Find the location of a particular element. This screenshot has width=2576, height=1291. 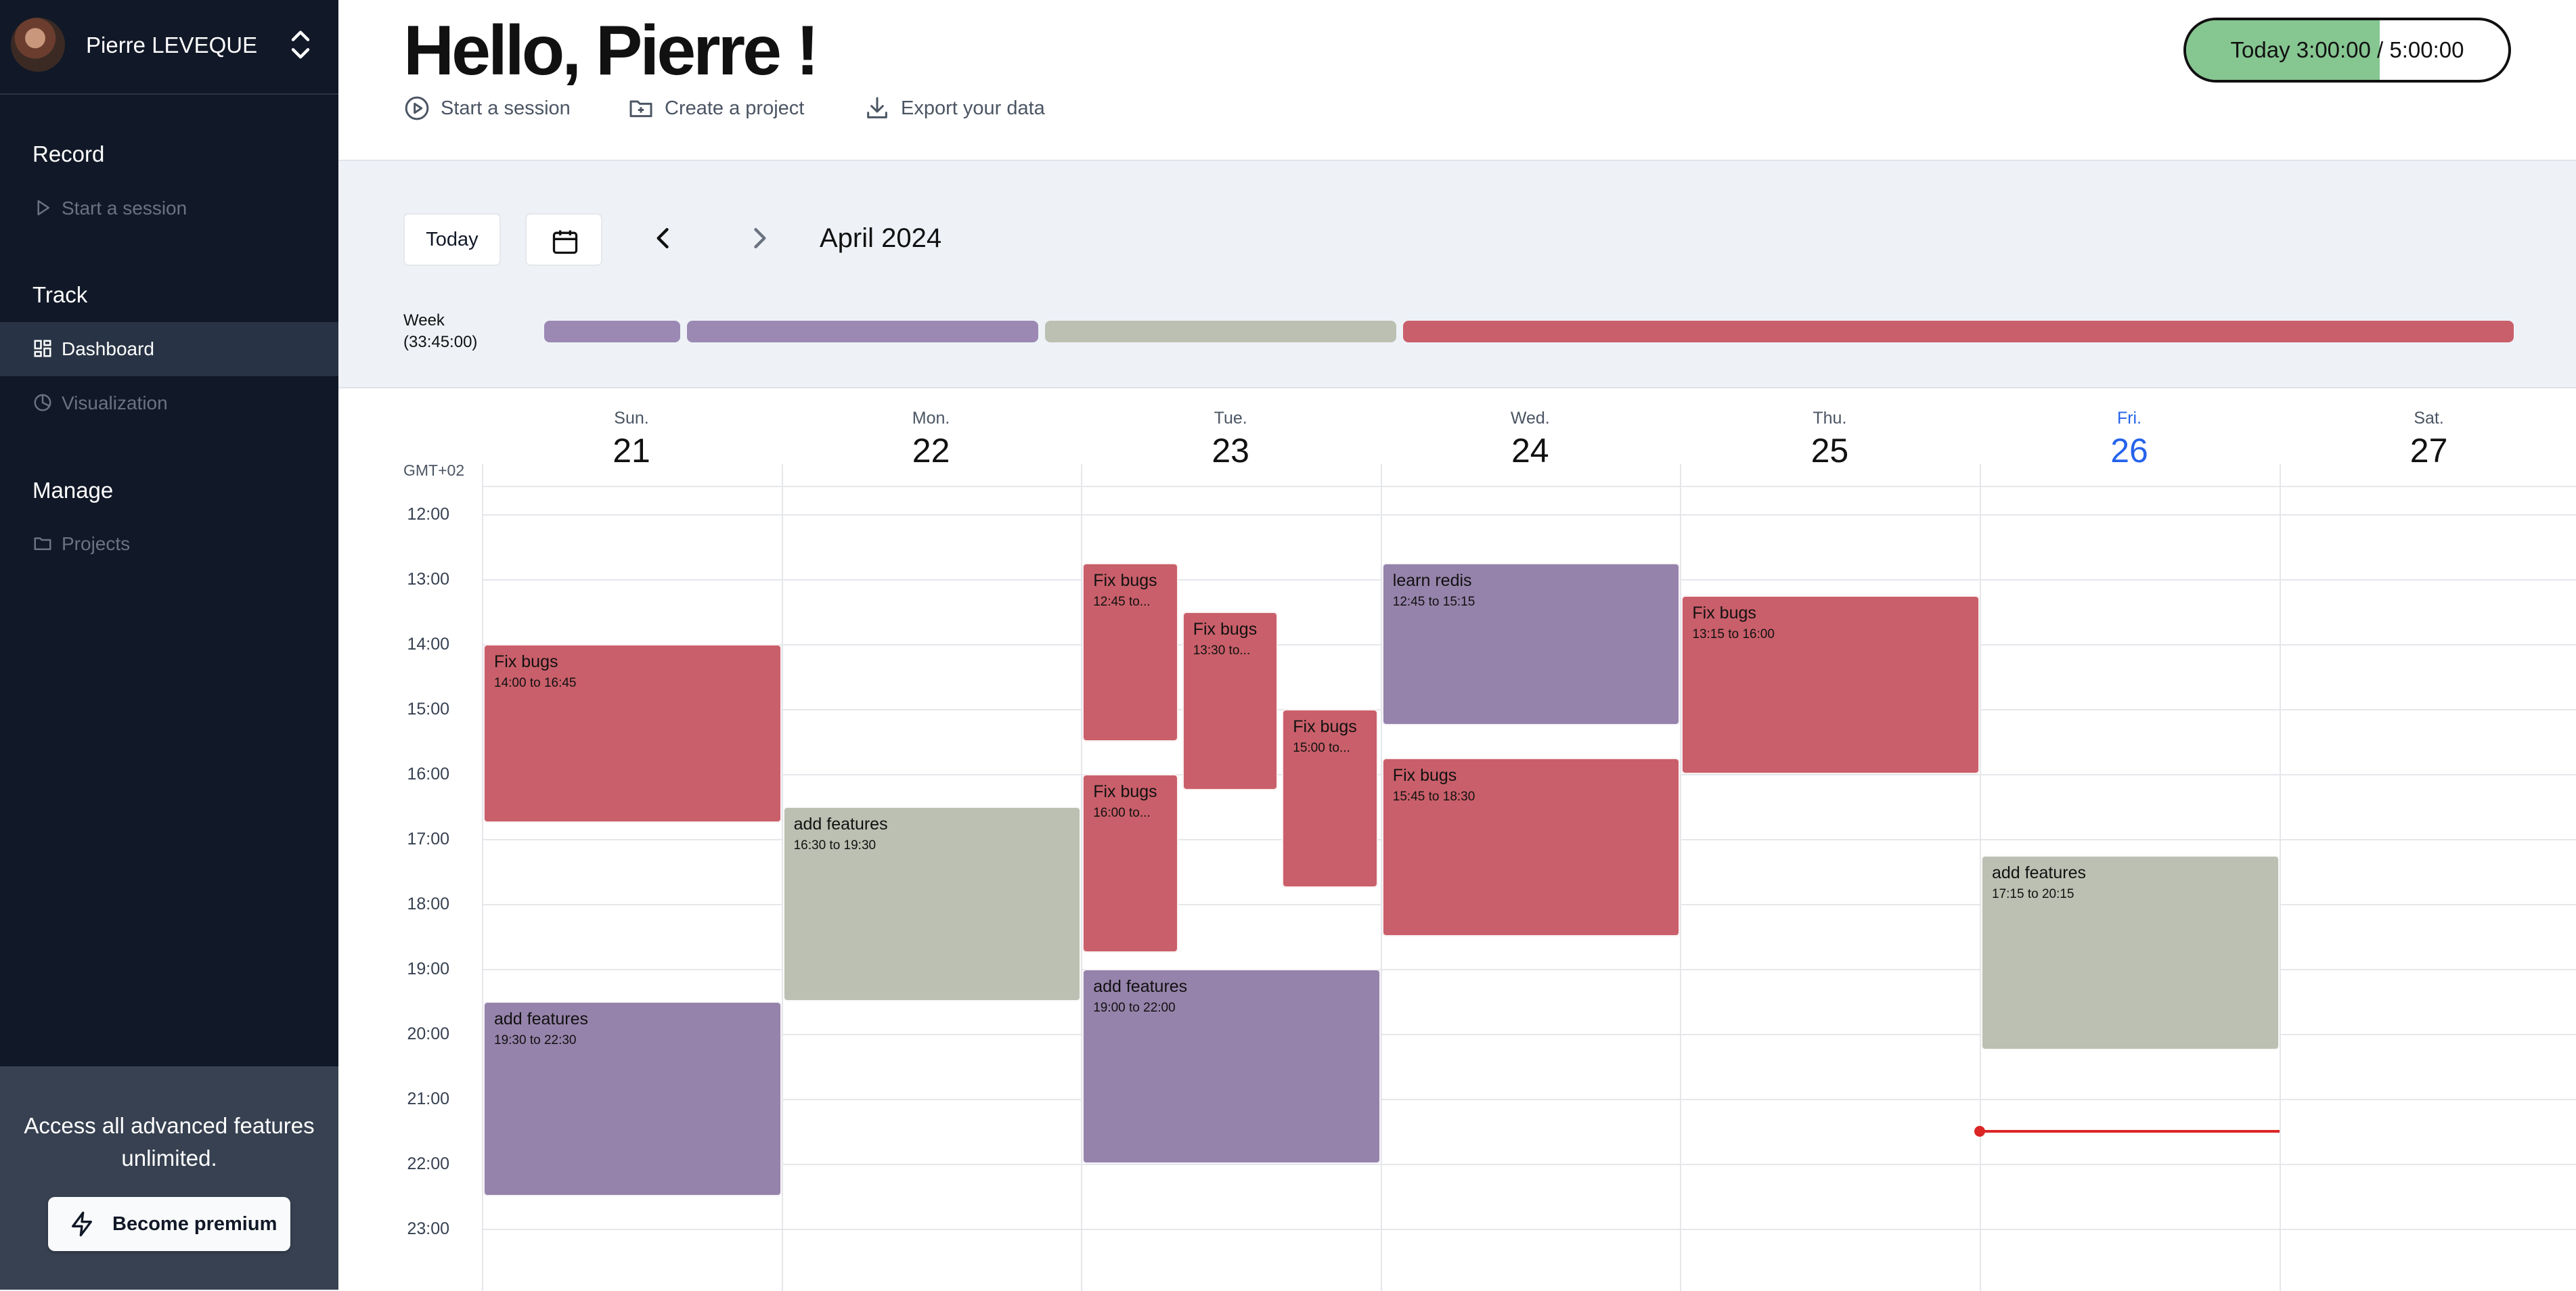

profile-name: Pierre LEVEQUE is located at coordinates (172, 45).